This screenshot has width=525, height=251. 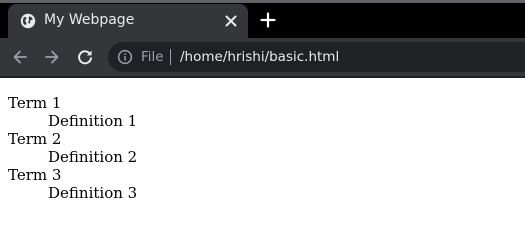 I want to click on scheme-label: File, so click(x=152, y=57).